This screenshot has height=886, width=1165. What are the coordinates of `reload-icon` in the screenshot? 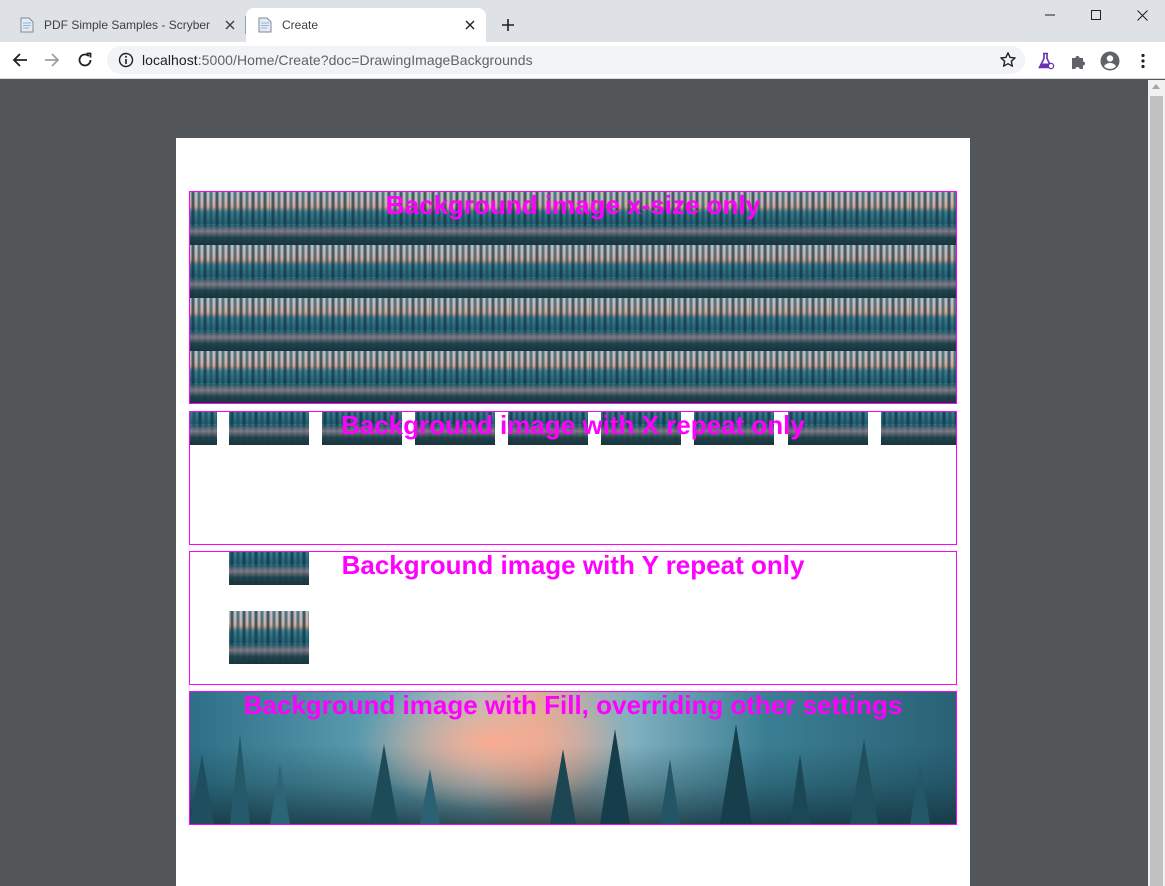 It's located at (85, 59).